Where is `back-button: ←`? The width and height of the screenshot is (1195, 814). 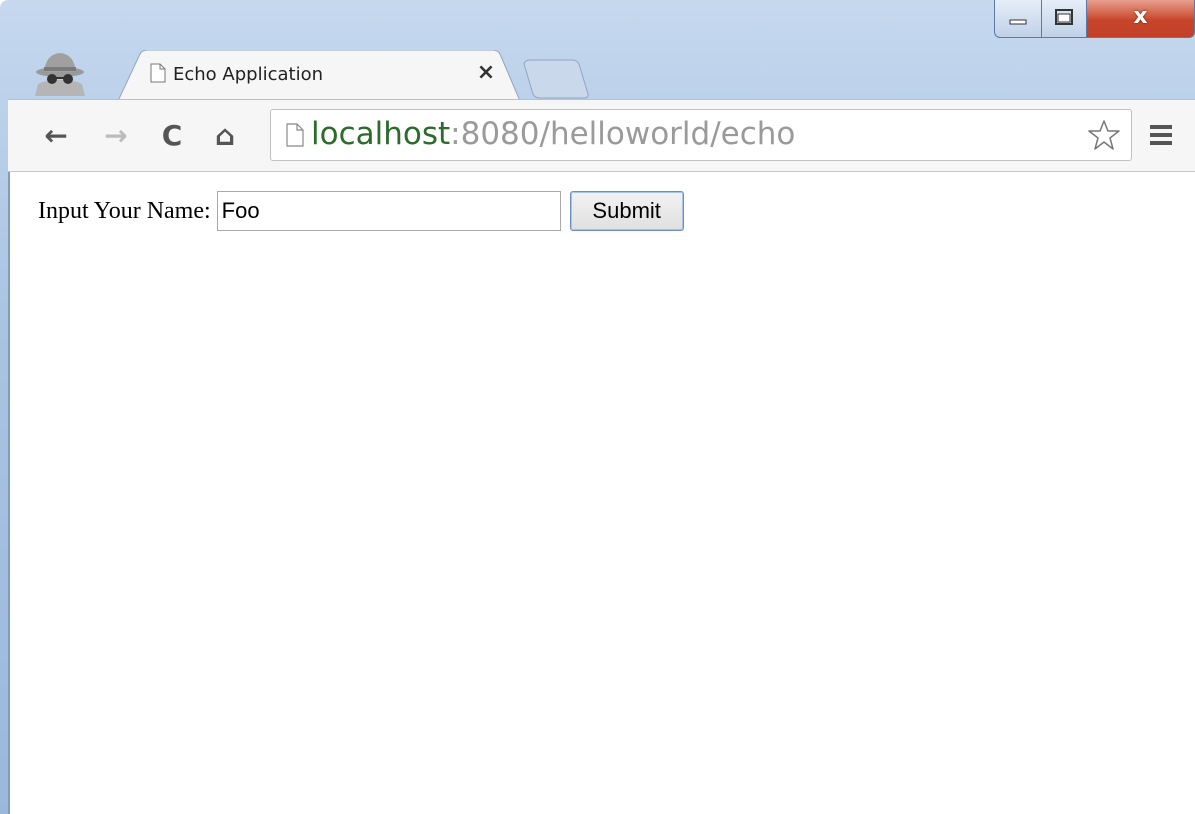
back-button: ← is located at coordinates (56, 136).